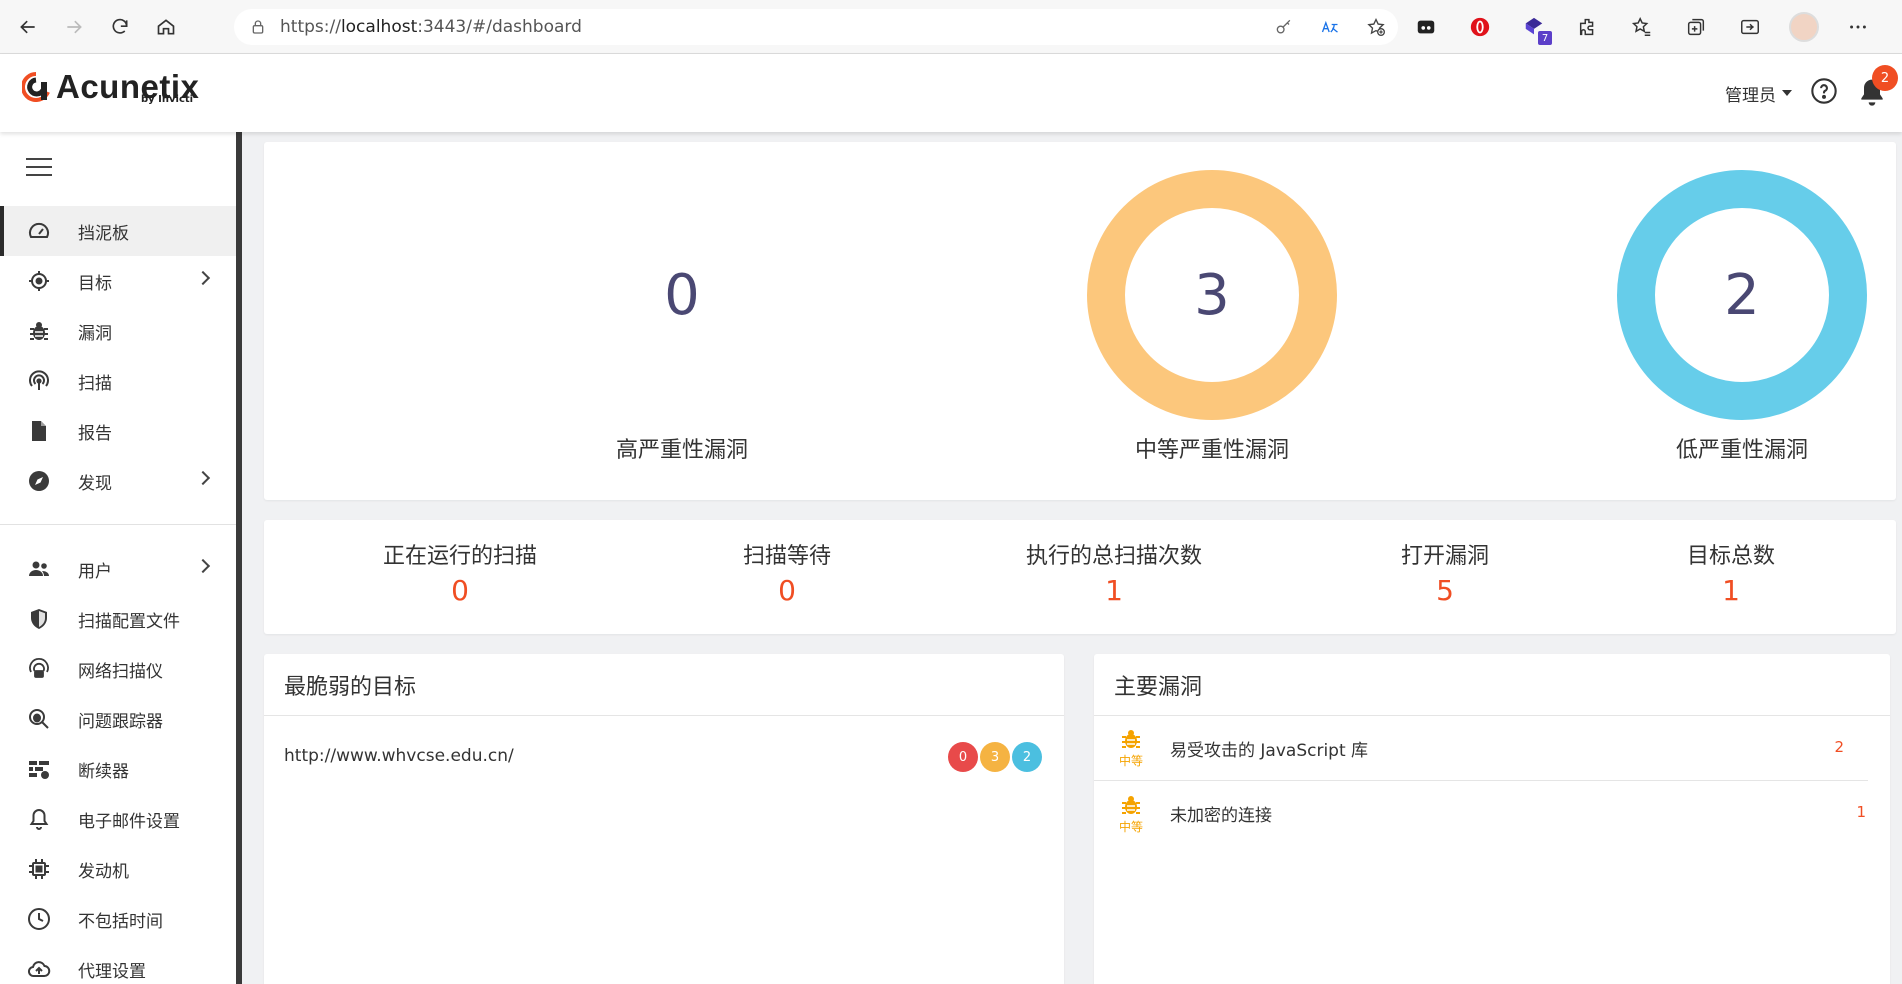 Image resolution: width=1902 pixels, height=984 pixels. I want to click on stat-label: 正在运行的扫描, so click(459, 556).